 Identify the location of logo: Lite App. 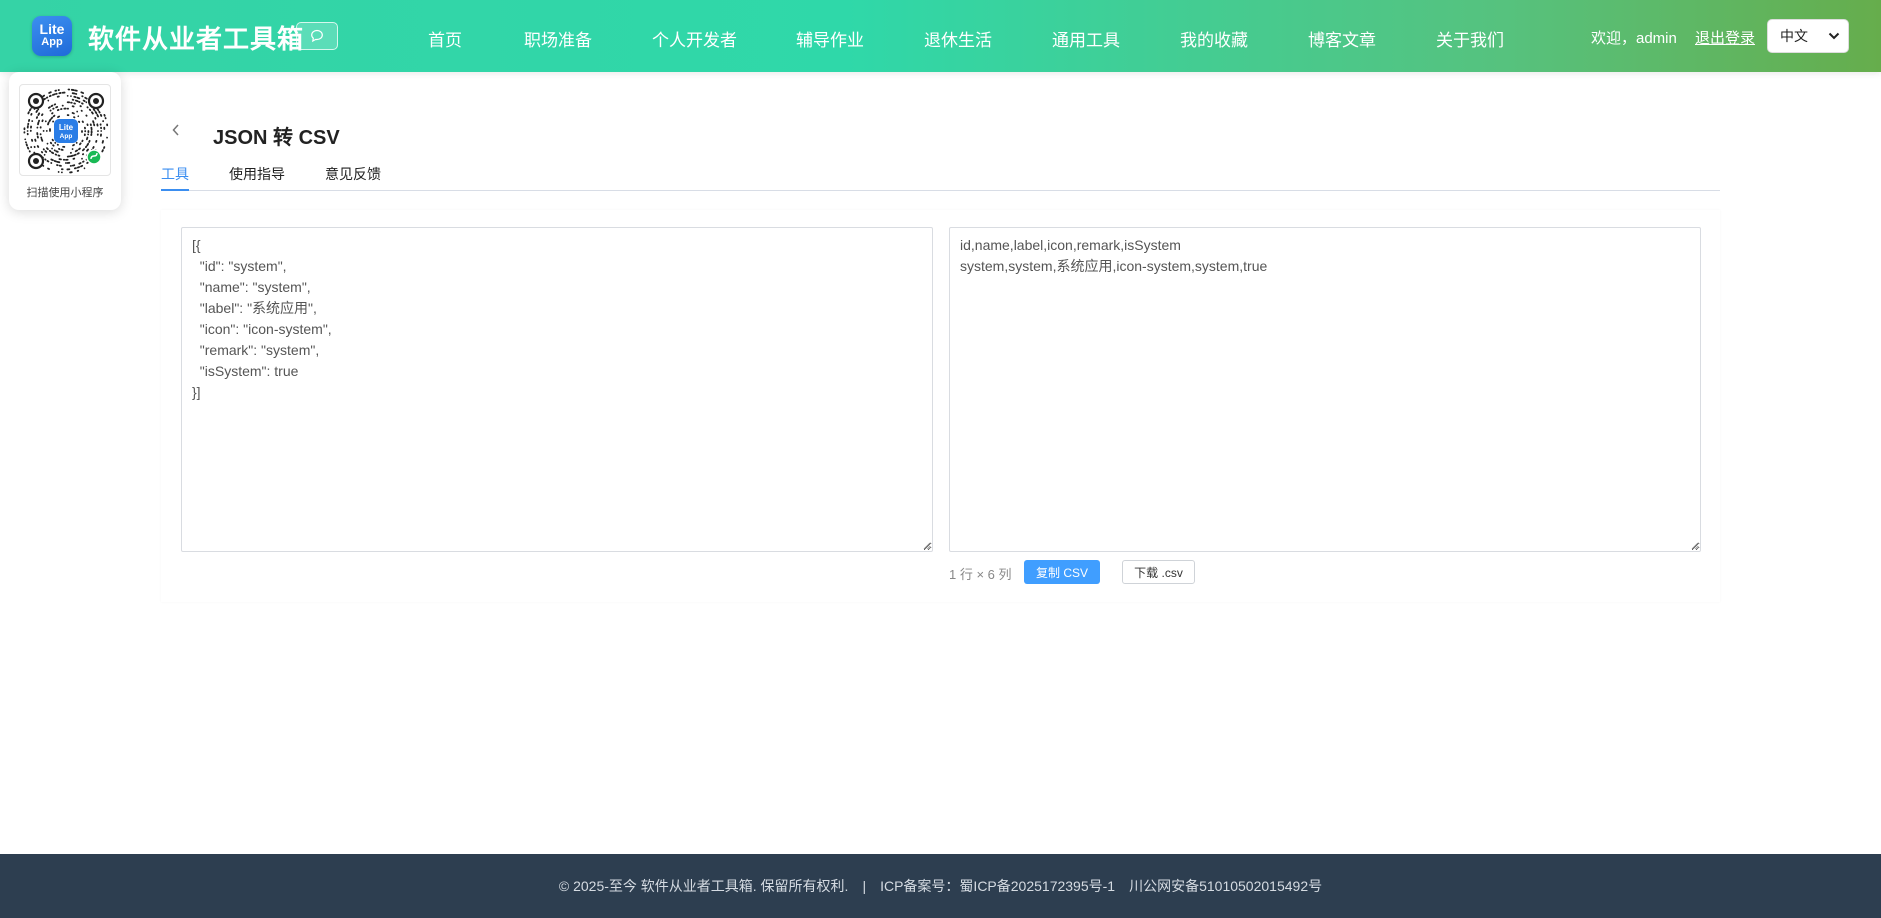
(52, 36).